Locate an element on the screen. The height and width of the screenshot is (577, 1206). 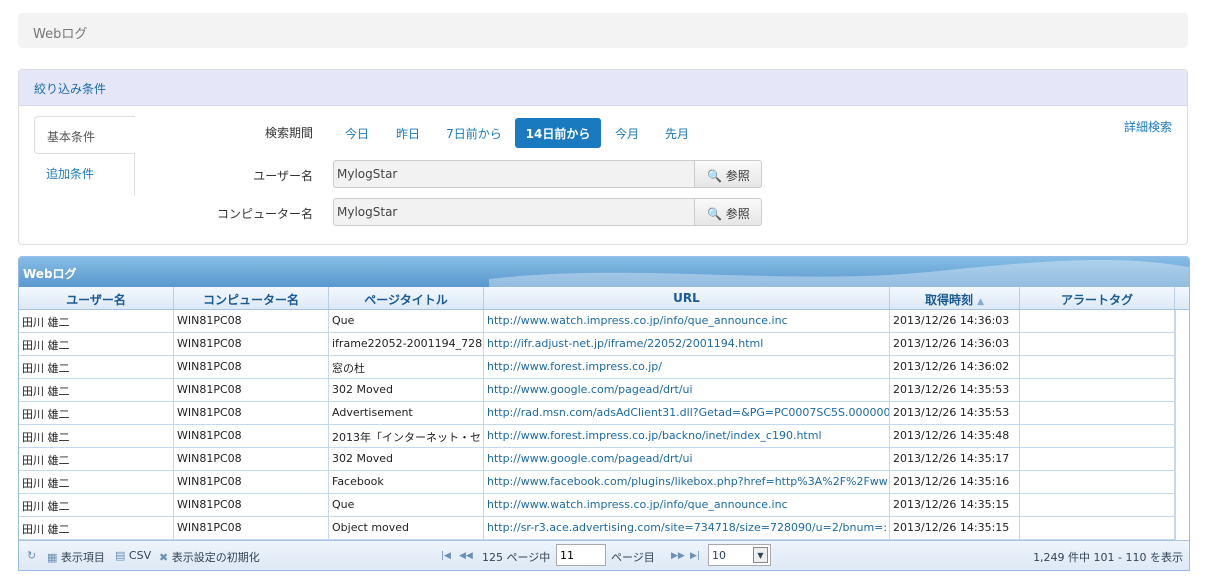
next-page-icon: ▶▶ is located at coordinates (678, 556).